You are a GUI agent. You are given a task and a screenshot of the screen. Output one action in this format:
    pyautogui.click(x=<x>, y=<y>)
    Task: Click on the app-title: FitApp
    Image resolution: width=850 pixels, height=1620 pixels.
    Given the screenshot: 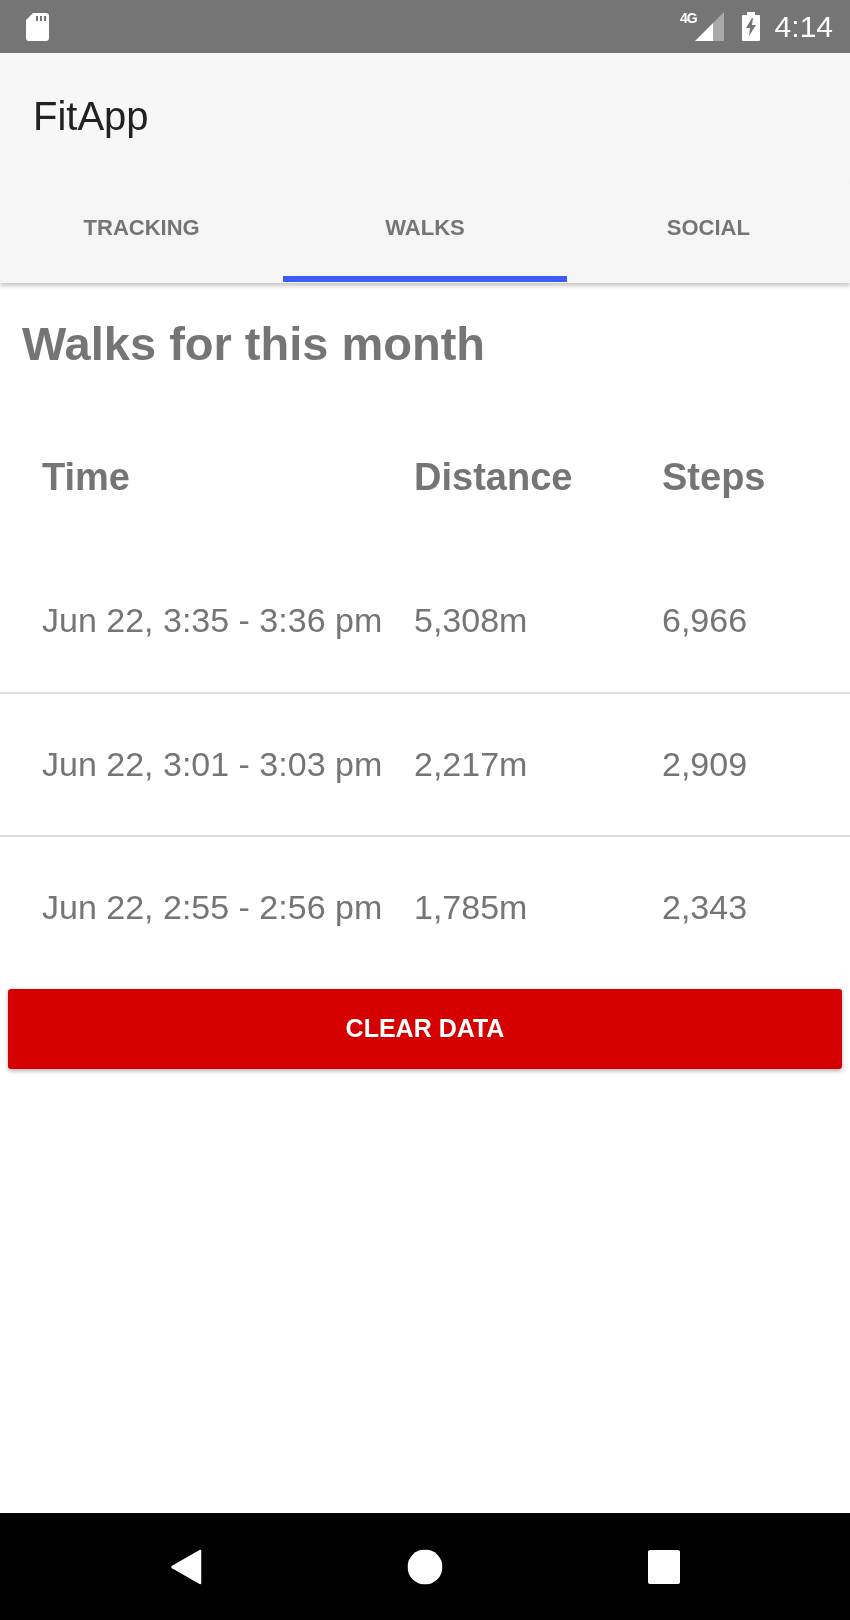 What is the action you would take?
    pyautogui.click(x=91, y=115)
    